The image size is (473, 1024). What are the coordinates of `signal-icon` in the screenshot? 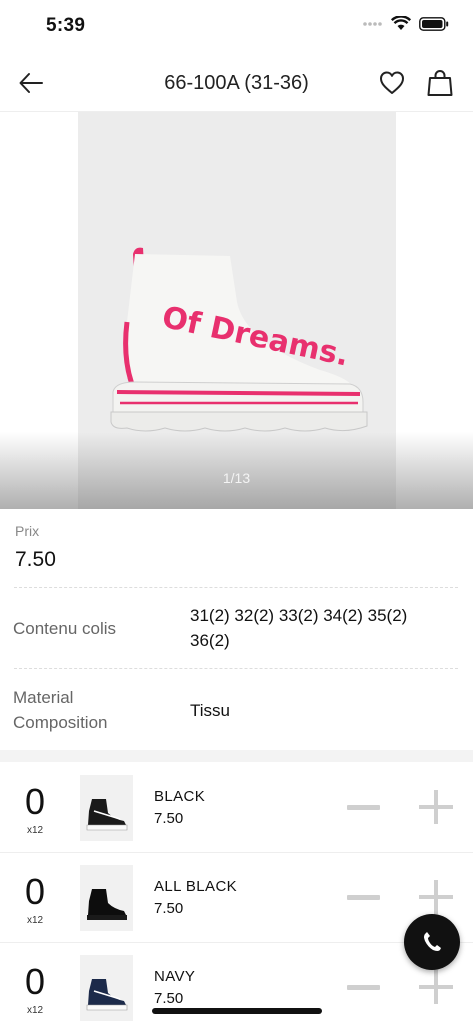 It's located at (372, 23).